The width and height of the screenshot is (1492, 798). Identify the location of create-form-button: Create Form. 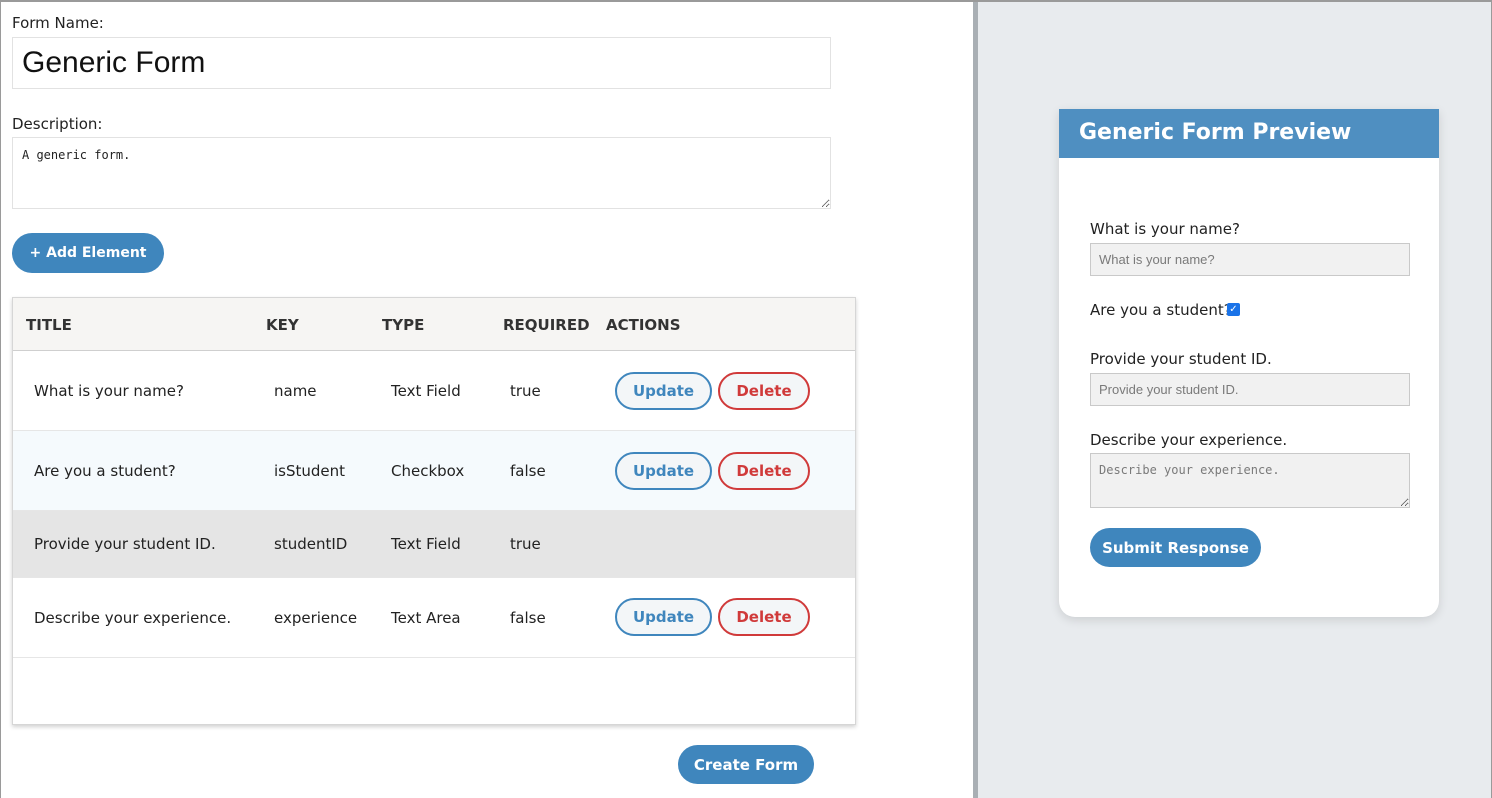
(746, 764).